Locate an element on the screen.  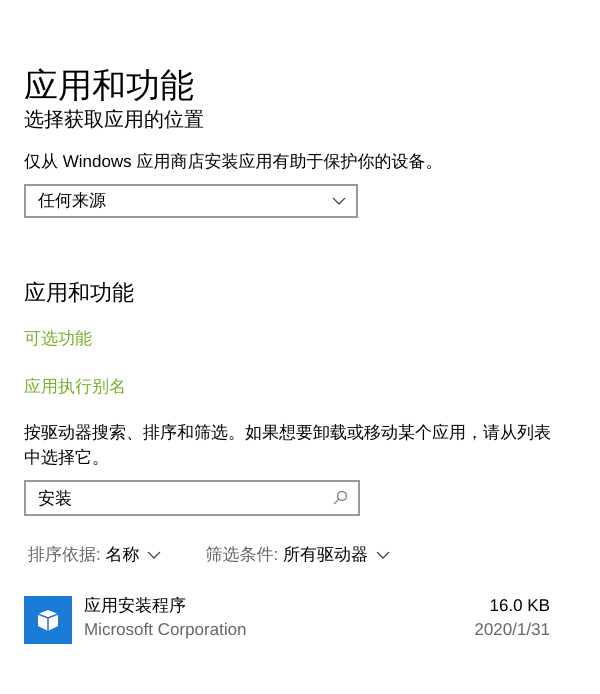
app-publisher: Microsoft Corporation is located at coordinates (166, 629).